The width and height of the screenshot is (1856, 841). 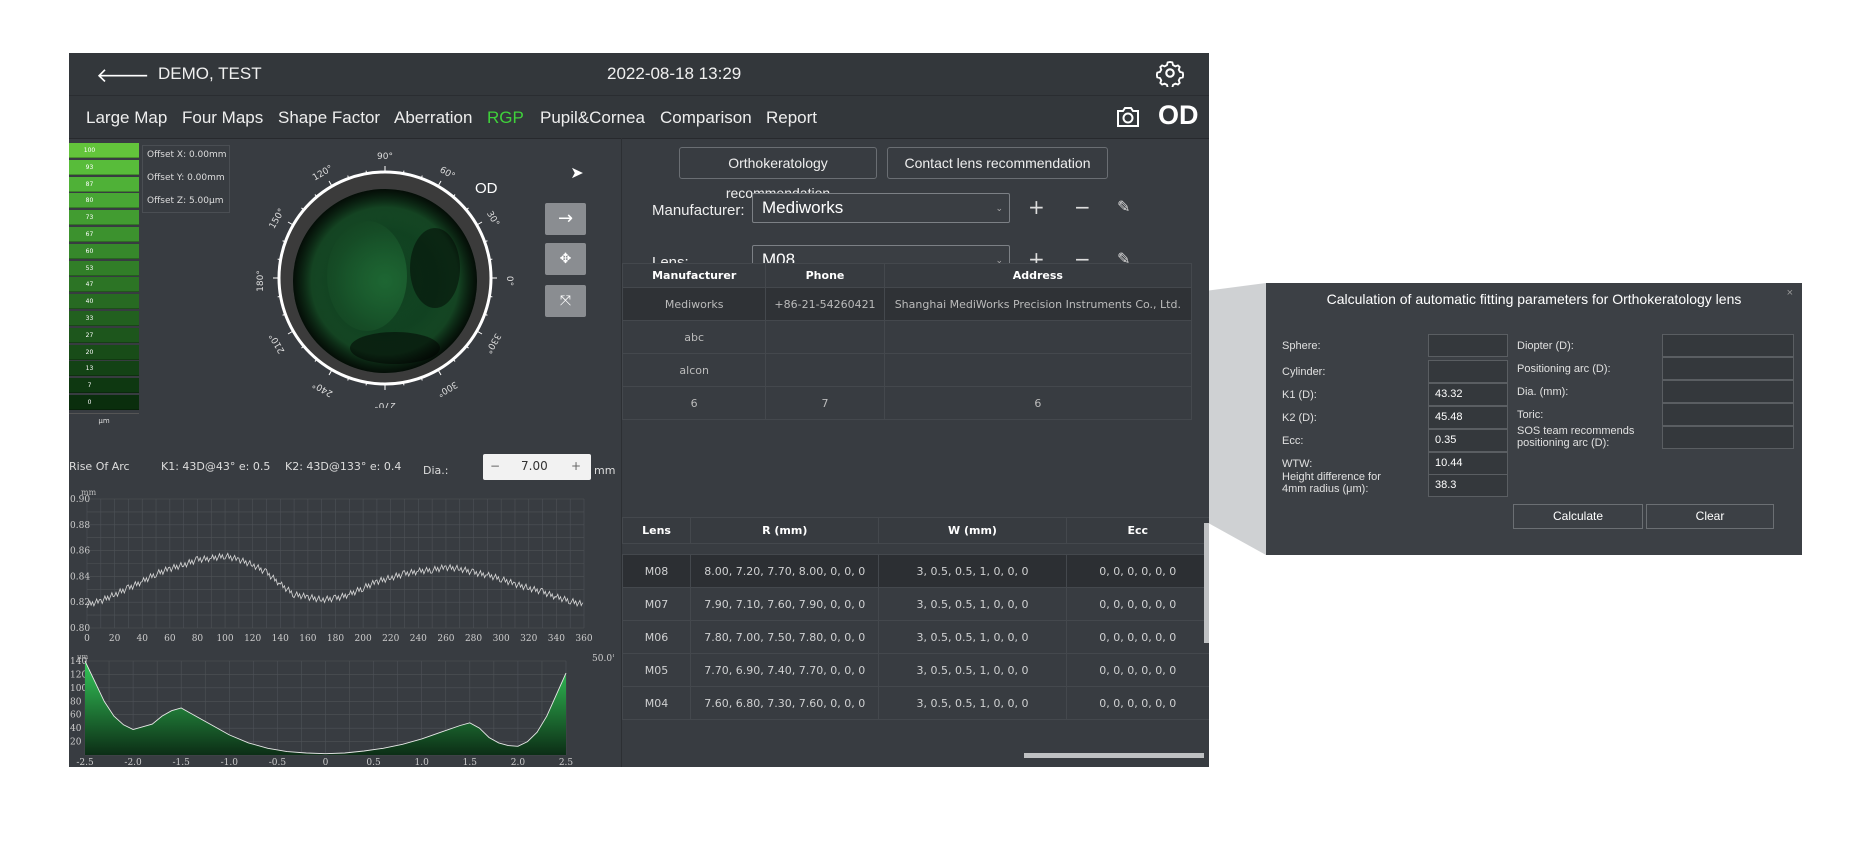 What do you see at coordinates (115, 639) in the screenshot?
I see `x-tick-label: 20` at bounding box center [115, 639].